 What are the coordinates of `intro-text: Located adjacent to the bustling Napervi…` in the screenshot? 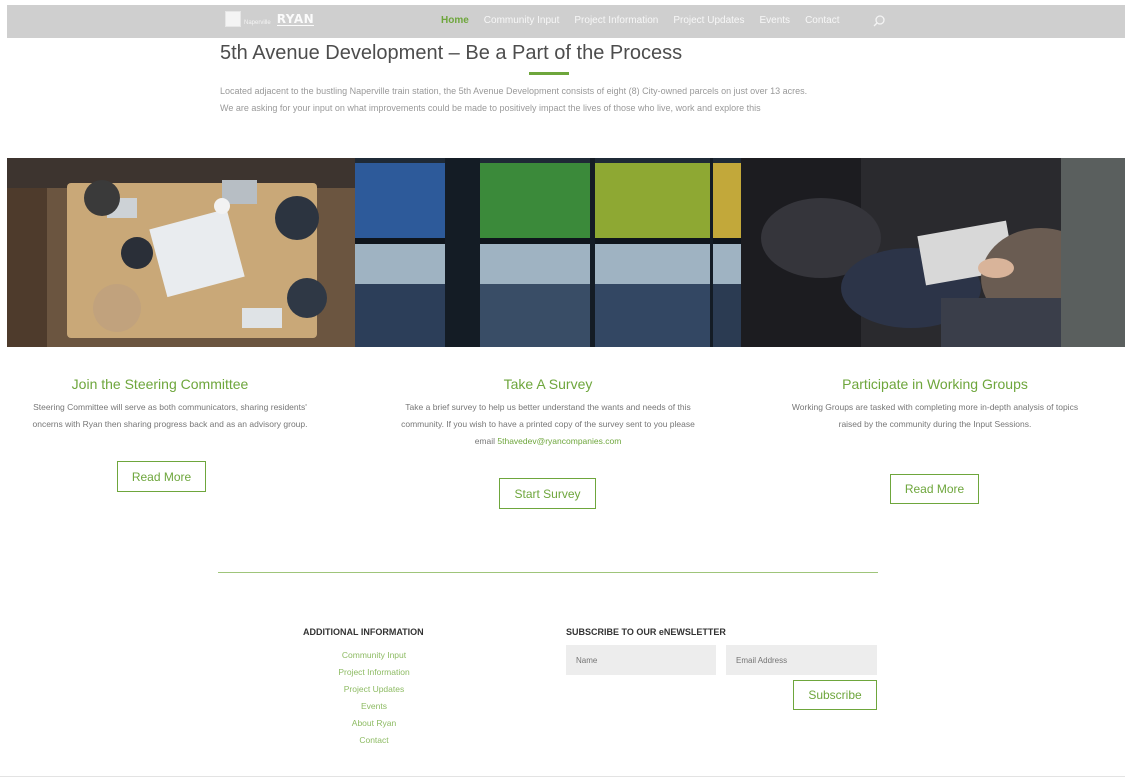 It's located at (560, 100).